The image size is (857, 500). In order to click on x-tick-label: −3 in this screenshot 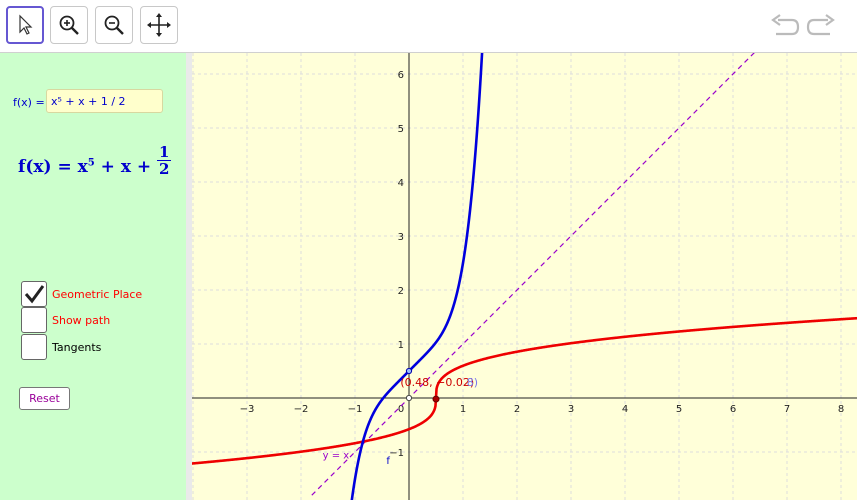, I will do `click(247, 409)`.